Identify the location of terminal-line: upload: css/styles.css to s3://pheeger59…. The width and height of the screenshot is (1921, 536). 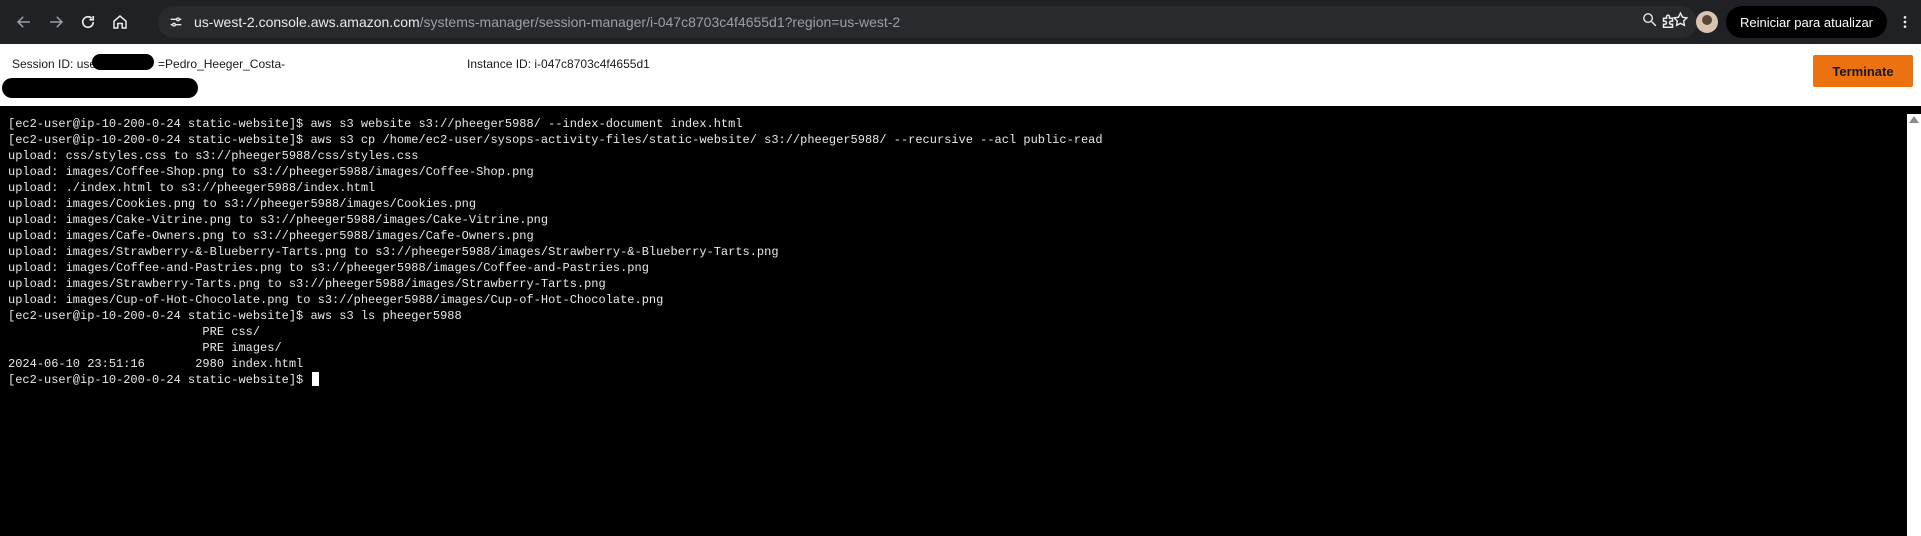
(213, 156).